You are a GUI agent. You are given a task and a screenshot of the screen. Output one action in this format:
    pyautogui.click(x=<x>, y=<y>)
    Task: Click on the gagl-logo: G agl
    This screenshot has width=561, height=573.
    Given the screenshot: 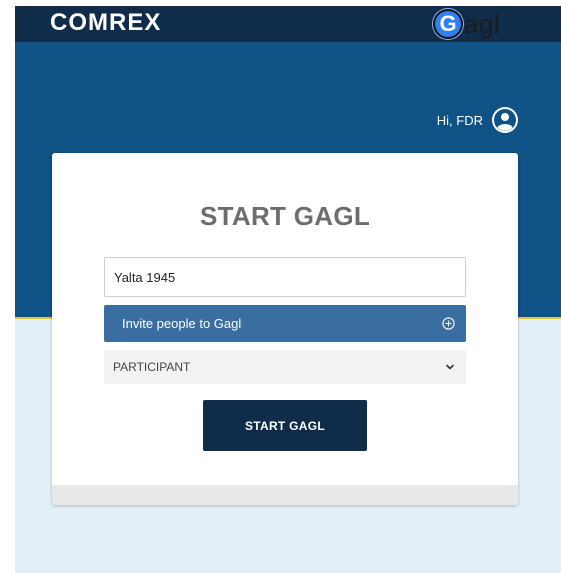 What is the action you would take?
    pyautogui.click(x=466, y=24)
    